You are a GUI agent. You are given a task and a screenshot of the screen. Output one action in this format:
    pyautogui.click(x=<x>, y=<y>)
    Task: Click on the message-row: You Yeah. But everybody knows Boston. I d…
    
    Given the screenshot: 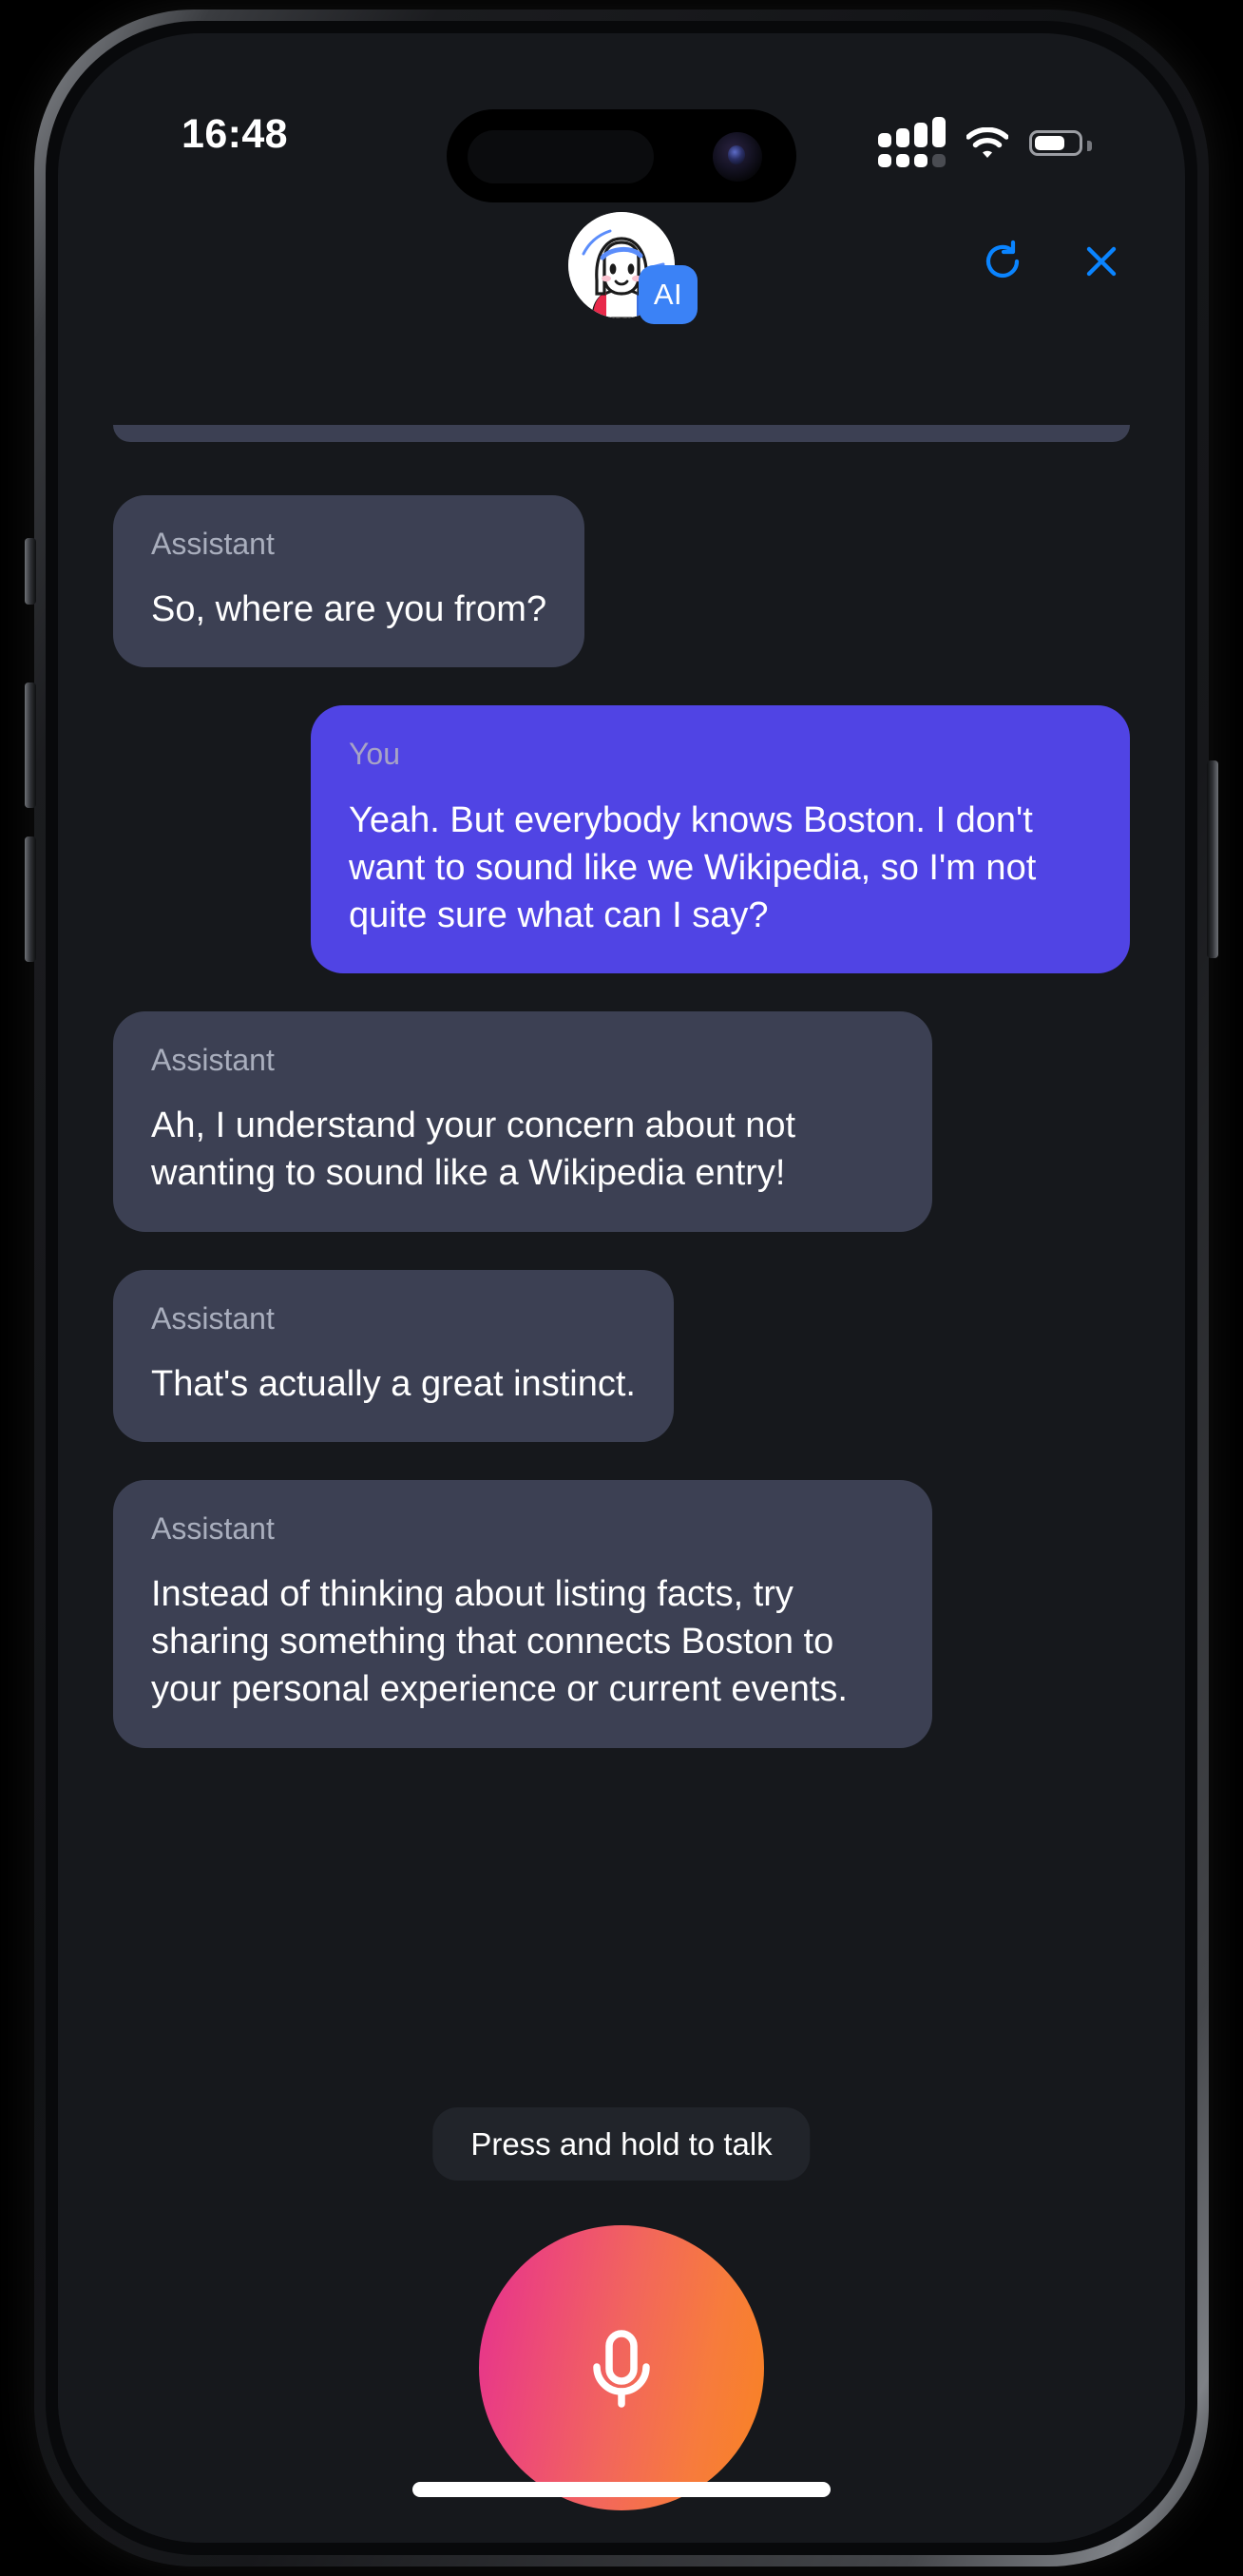 What is the action you would take?
    pyautogui.click(x=621, y=839)
    